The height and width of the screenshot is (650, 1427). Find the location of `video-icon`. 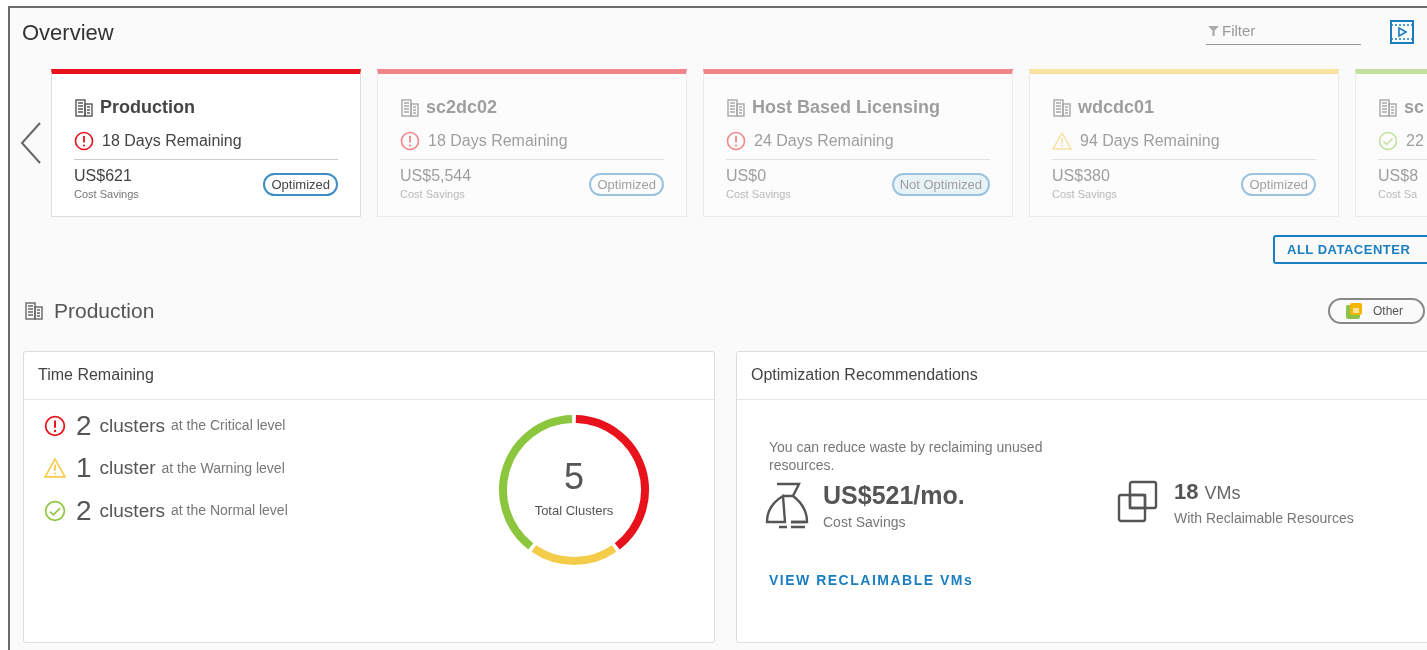

video-icon is located at coordinates (1402, 32).